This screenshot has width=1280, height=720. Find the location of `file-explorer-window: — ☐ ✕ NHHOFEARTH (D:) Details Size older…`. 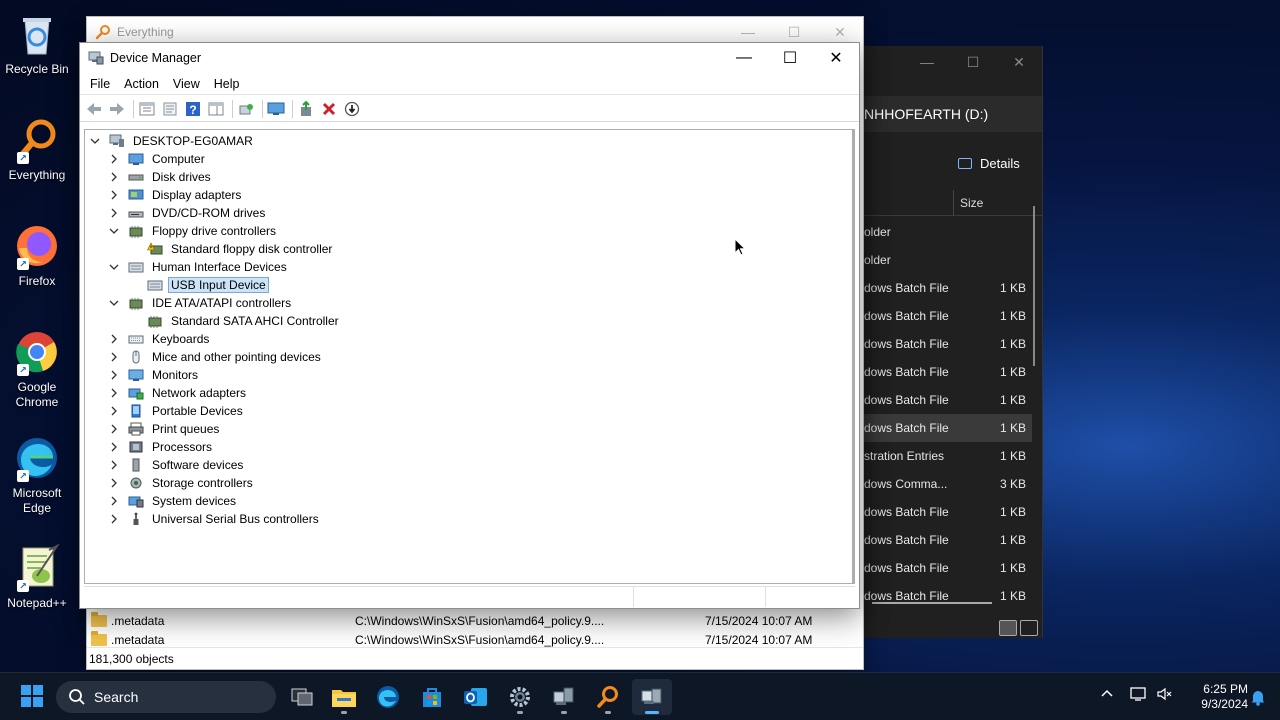

file-explorer-window: — ☐ ✕ NHHOFEARTH (D:) Details Size older… is located at coordinates (952, 342).